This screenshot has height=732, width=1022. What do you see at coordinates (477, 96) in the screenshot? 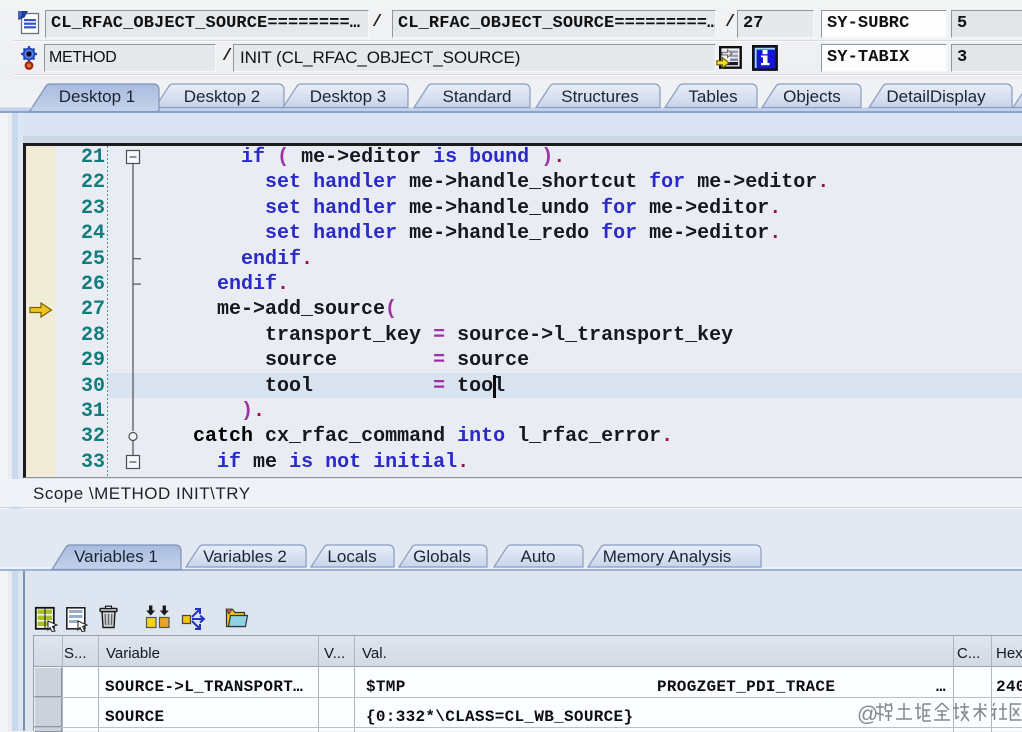
I see `svg-text: Standard` at bounding box center [477, 96].